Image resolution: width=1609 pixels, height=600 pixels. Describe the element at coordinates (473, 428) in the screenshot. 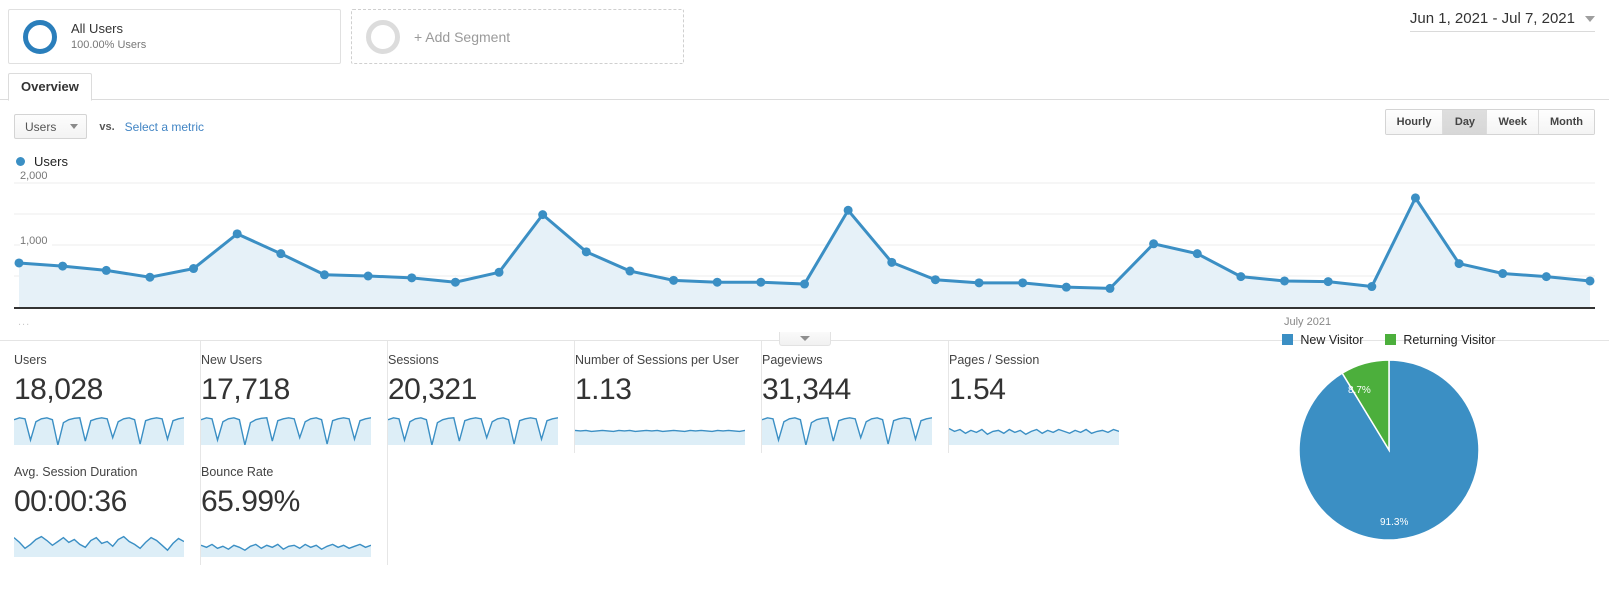

I see `sparkline-sessions` at that location.